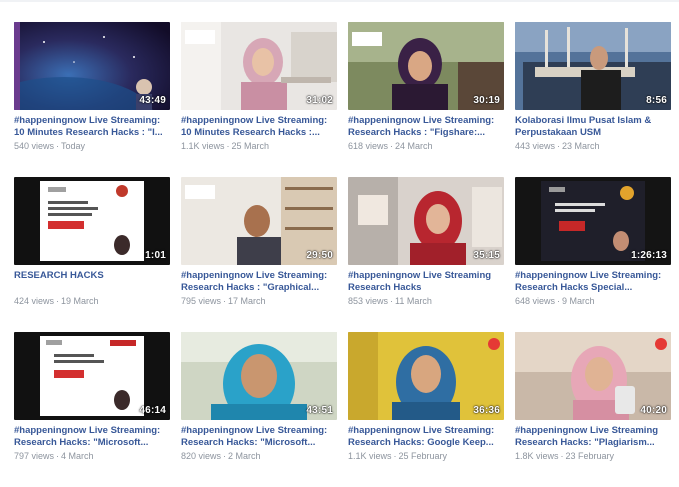 The width and height of the screenshot is (679, 487). I want to click on video-meta: 648 views · 9 March, so click(593, 301).